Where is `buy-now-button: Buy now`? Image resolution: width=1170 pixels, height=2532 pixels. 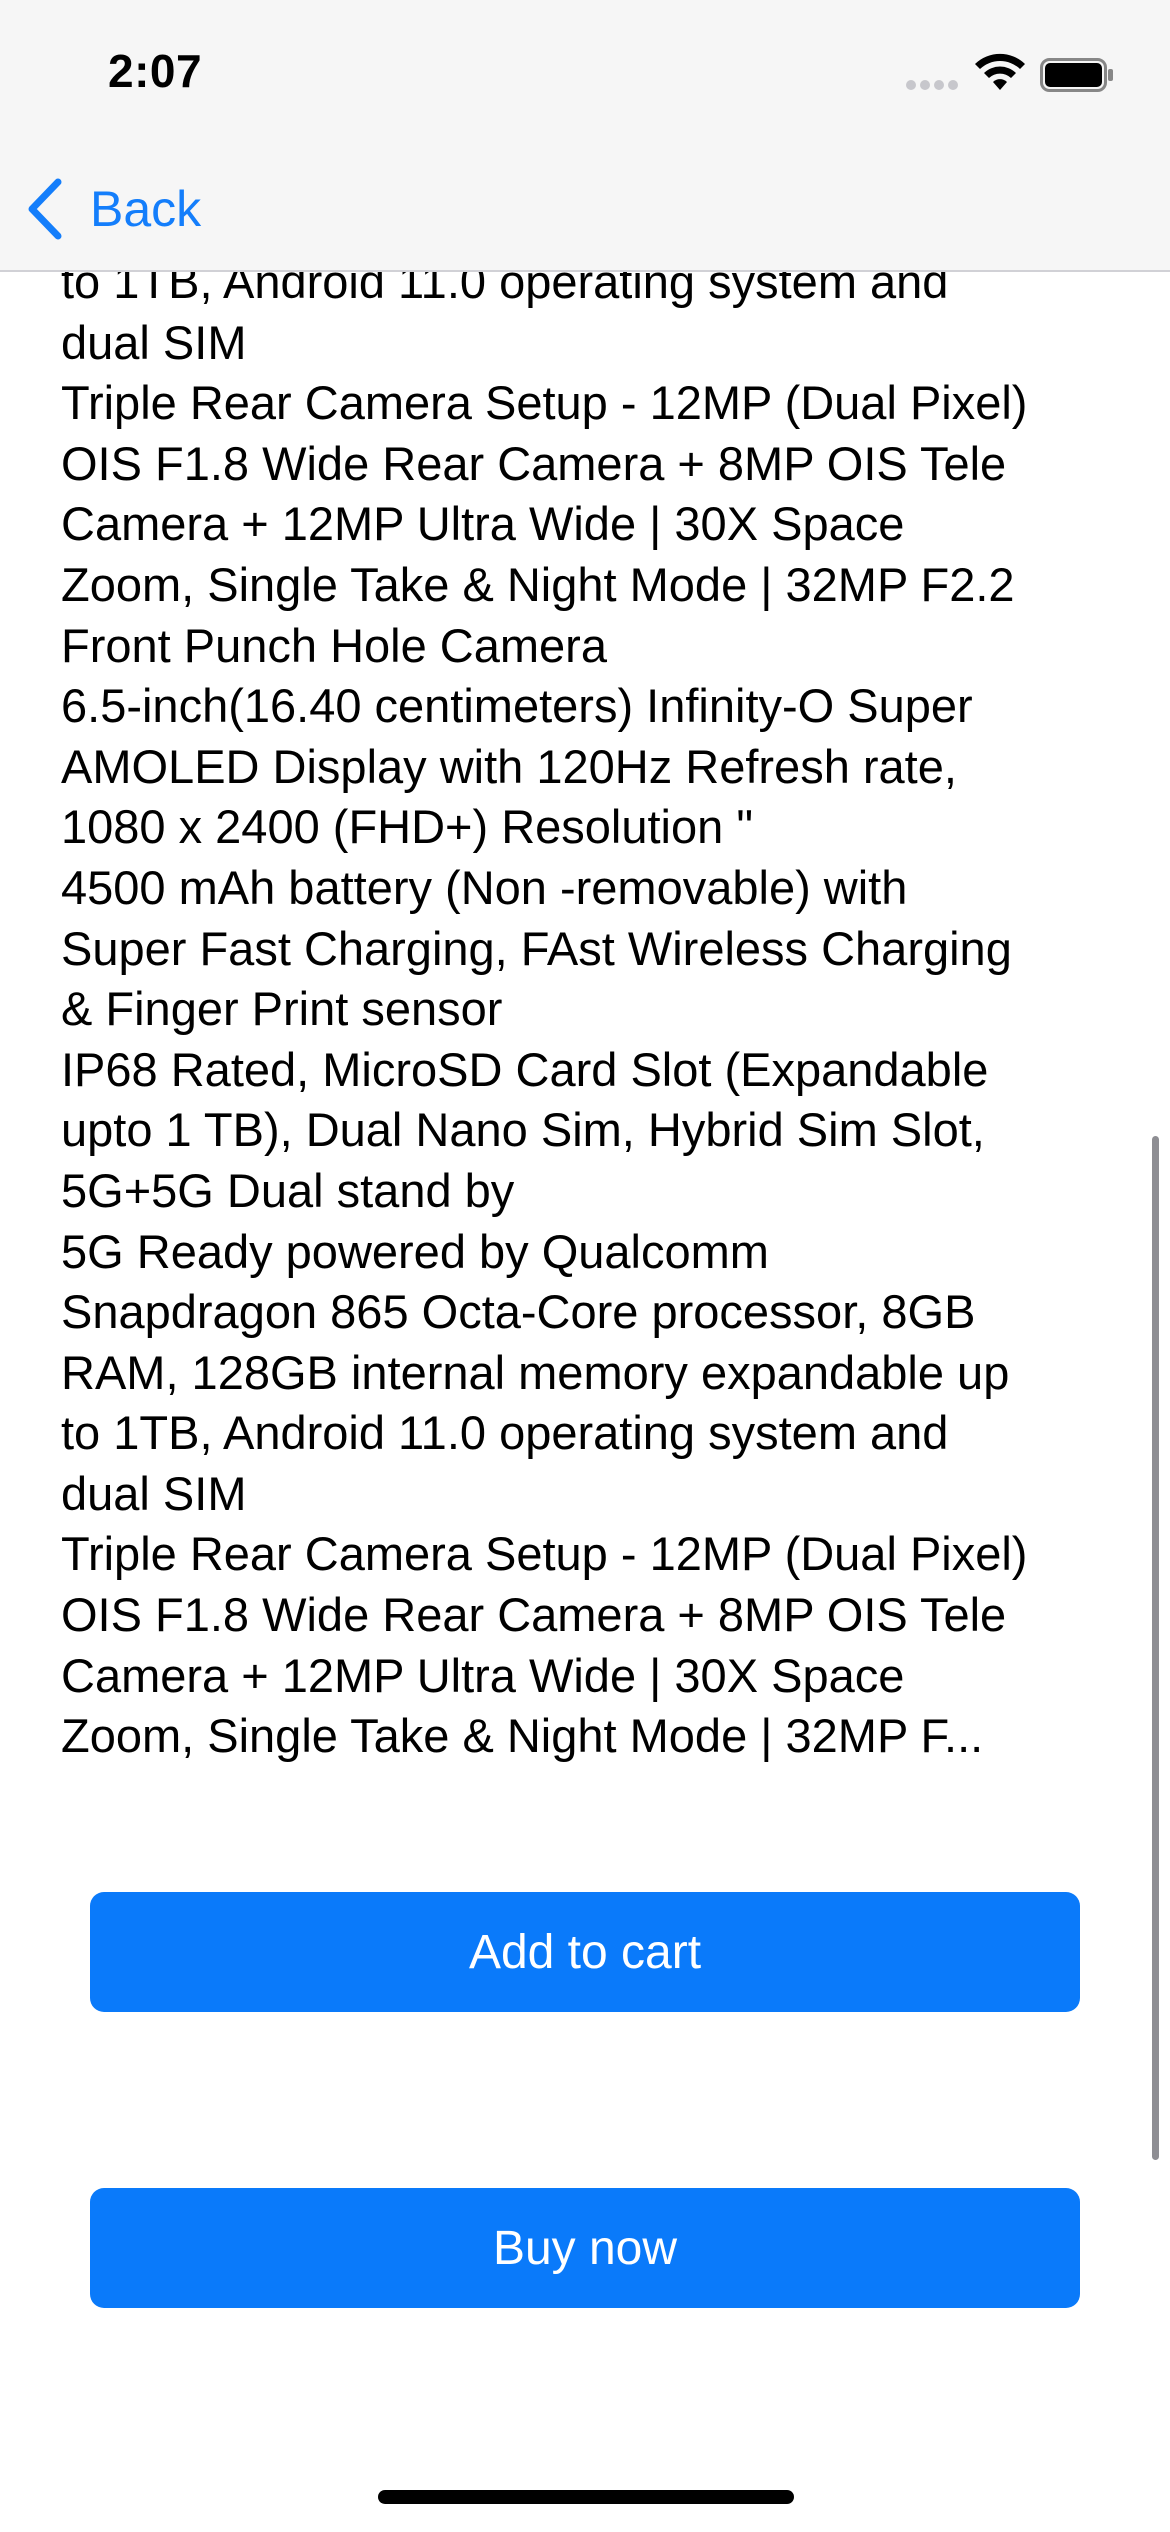 buy-now-button: Buy now is located at coordinates (585, 2248).